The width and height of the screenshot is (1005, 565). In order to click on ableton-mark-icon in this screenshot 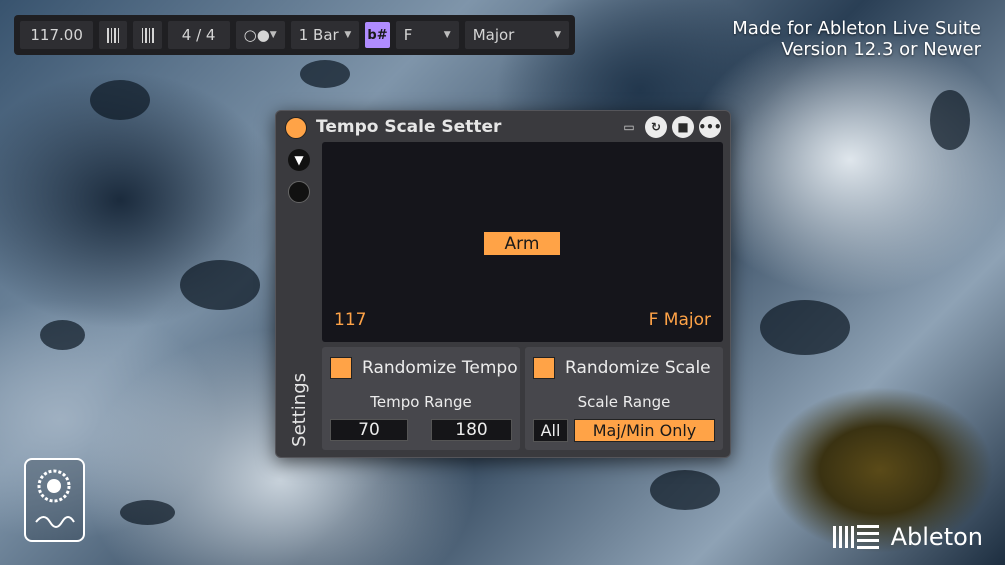, I will do `click(855, 537)`.